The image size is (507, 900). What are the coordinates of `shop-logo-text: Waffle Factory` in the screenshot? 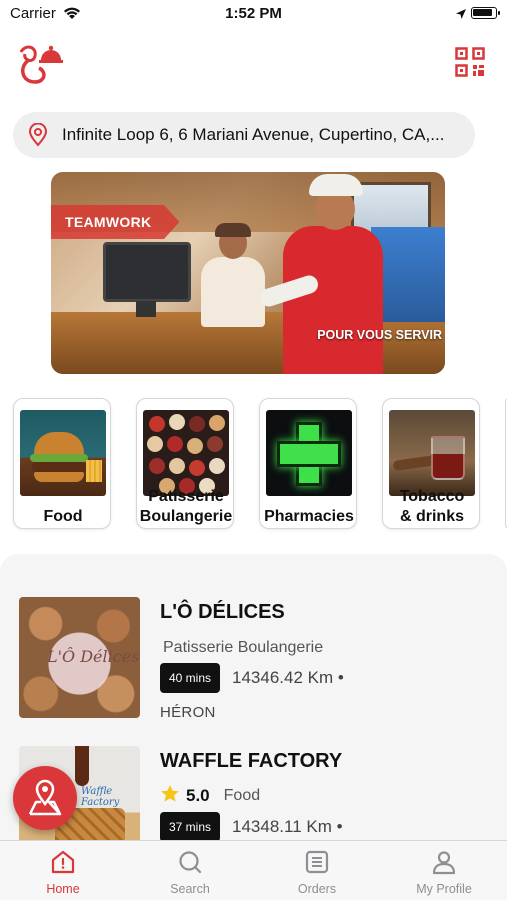 It's located at (100, 797).